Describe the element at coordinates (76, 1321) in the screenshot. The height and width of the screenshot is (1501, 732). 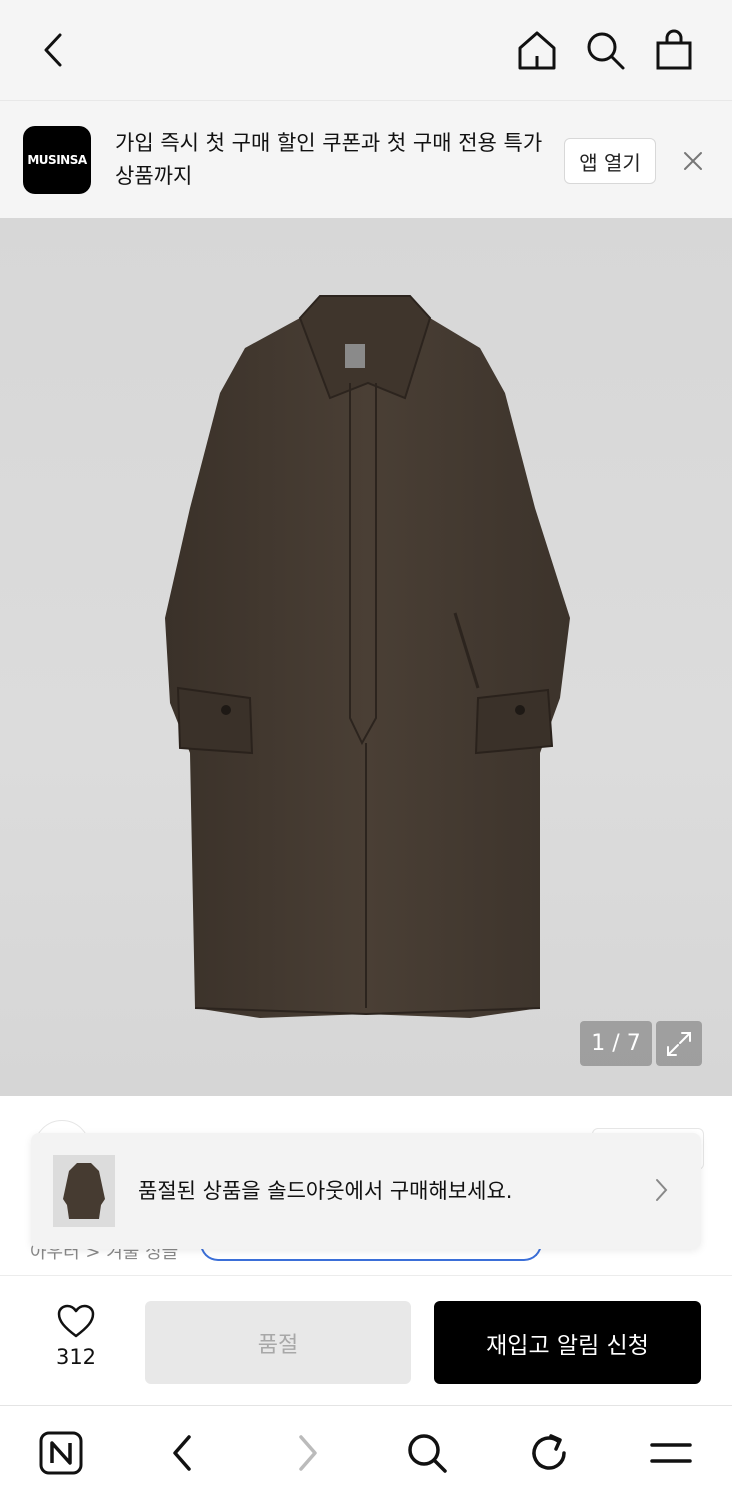
I see `heart-icon` at that location.